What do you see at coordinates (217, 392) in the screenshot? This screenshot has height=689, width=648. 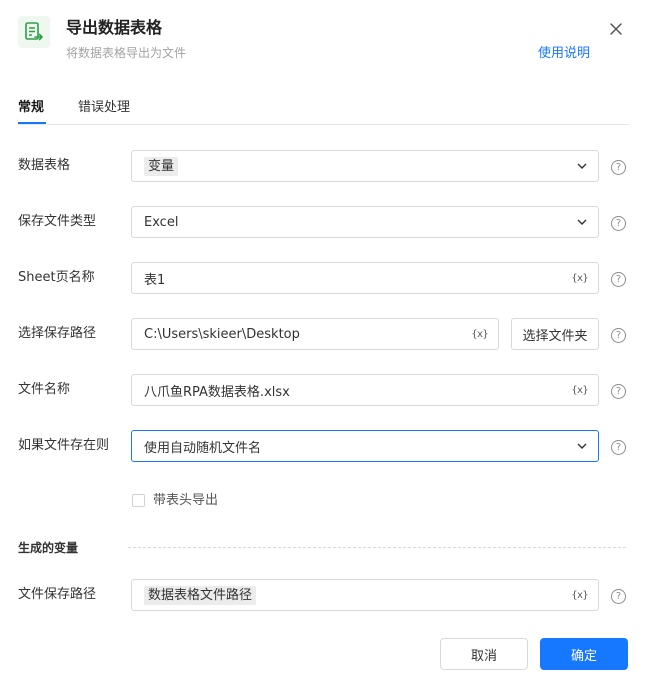 I see `file-name-value: 八爪鱼RPA数据表格.xlsx` at bounding box center [217, 392].